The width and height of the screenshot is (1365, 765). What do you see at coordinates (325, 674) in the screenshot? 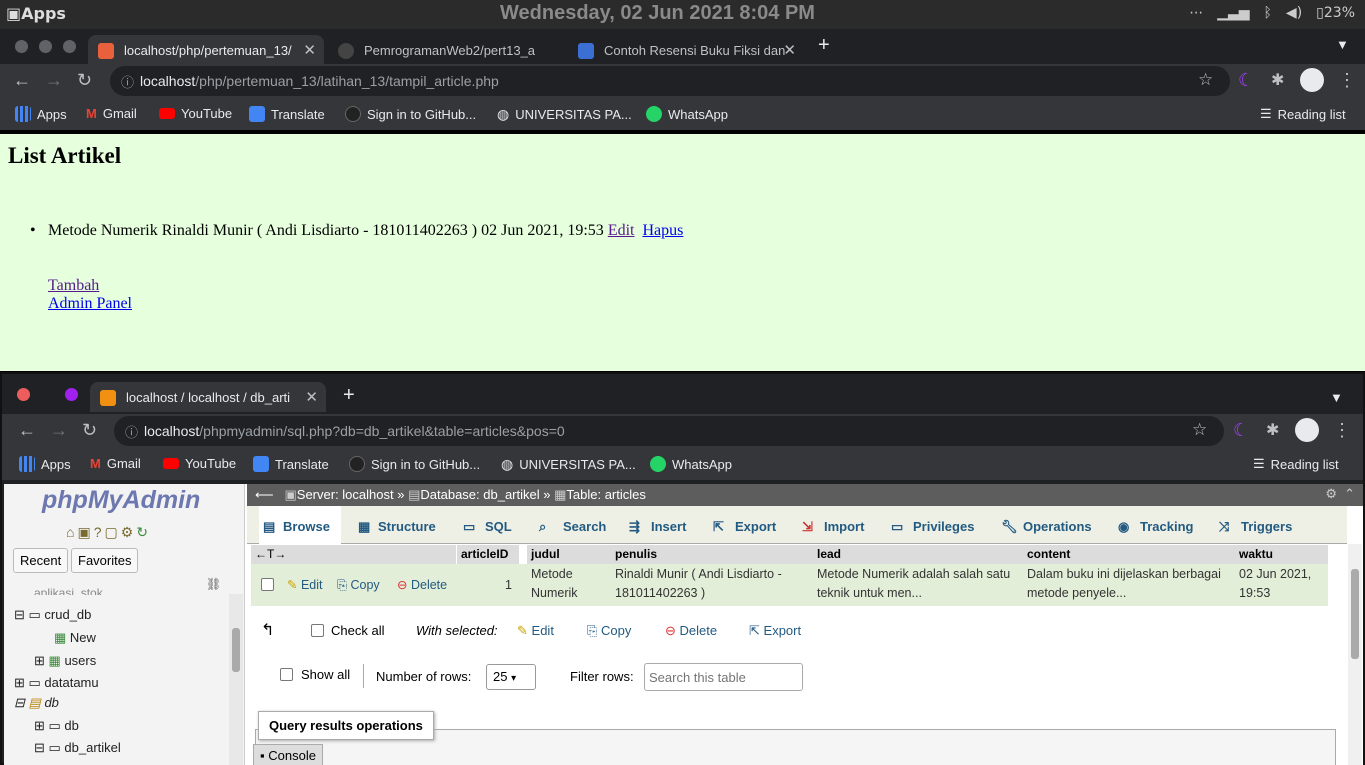
I see `show-all-label: Show all` at bounding box center [325, 674].